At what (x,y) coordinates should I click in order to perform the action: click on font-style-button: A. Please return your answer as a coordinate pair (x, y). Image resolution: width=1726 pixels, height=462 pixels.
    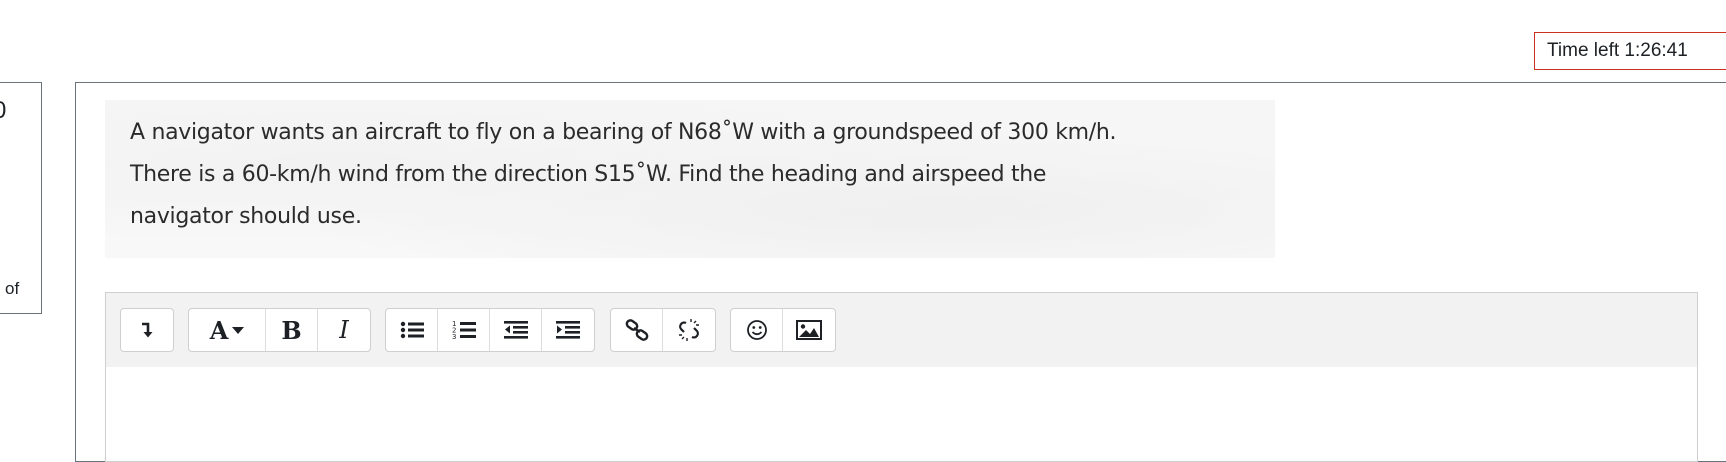
    Looking at the image, I should click on (227, 330).